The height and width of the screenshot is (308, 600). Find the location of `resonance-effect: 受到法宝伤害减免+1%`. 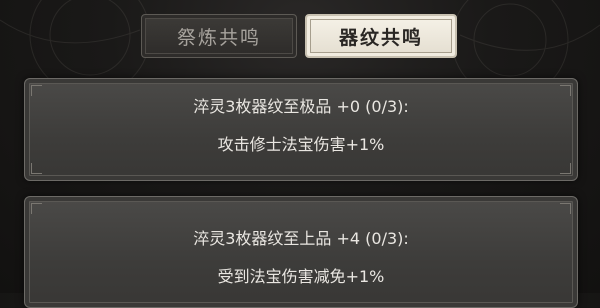

resonance-effect: 受到法宝伤害减免+1% is located at coordinates (301, 276).